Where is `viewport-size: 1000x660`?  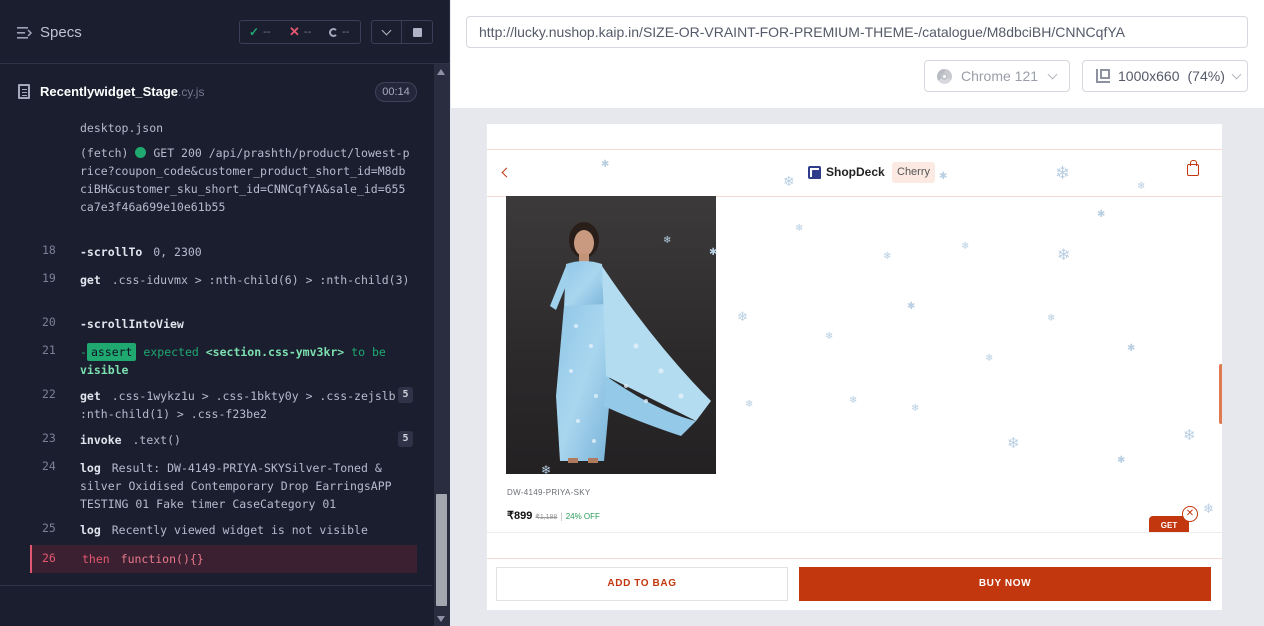 viewport-size: 1000x660 is located at coordinates (1149, 76).